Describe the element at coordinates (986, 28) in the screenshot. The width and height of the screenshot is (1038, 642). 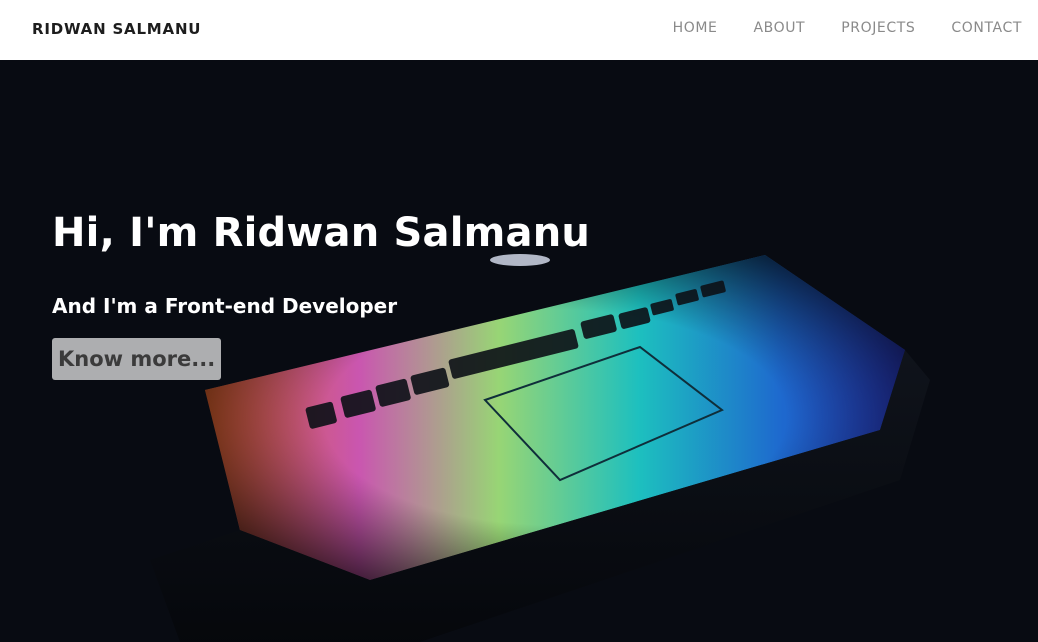
I see `nav-link-contact: CONTACT` at that location.